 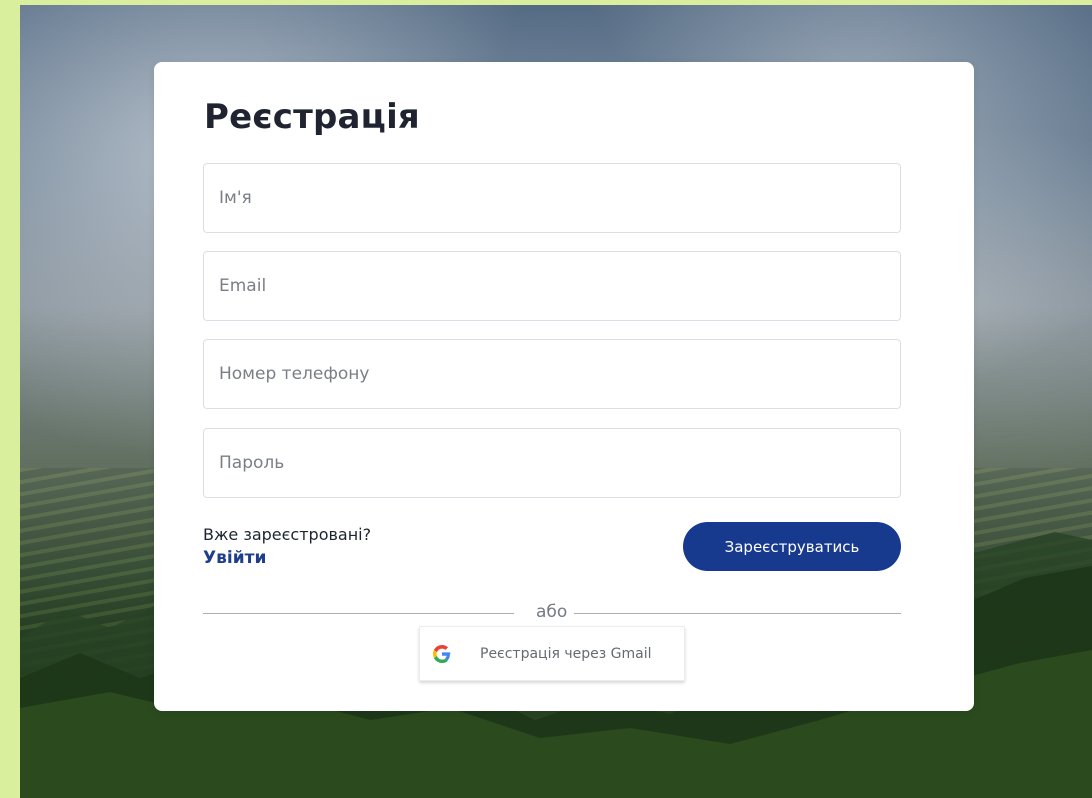 I want to click on email-input, so click(x=552, y=286).